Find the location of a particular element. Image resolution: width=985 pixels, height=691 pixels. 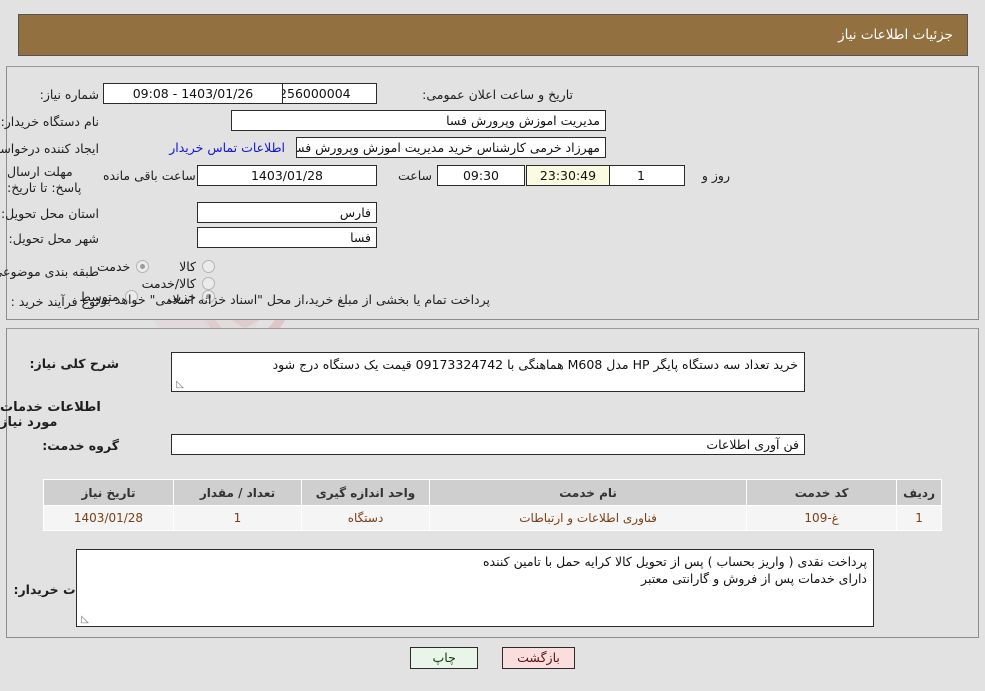

city-row: شهر محل تحویل: is located at coordinates (54, 238).